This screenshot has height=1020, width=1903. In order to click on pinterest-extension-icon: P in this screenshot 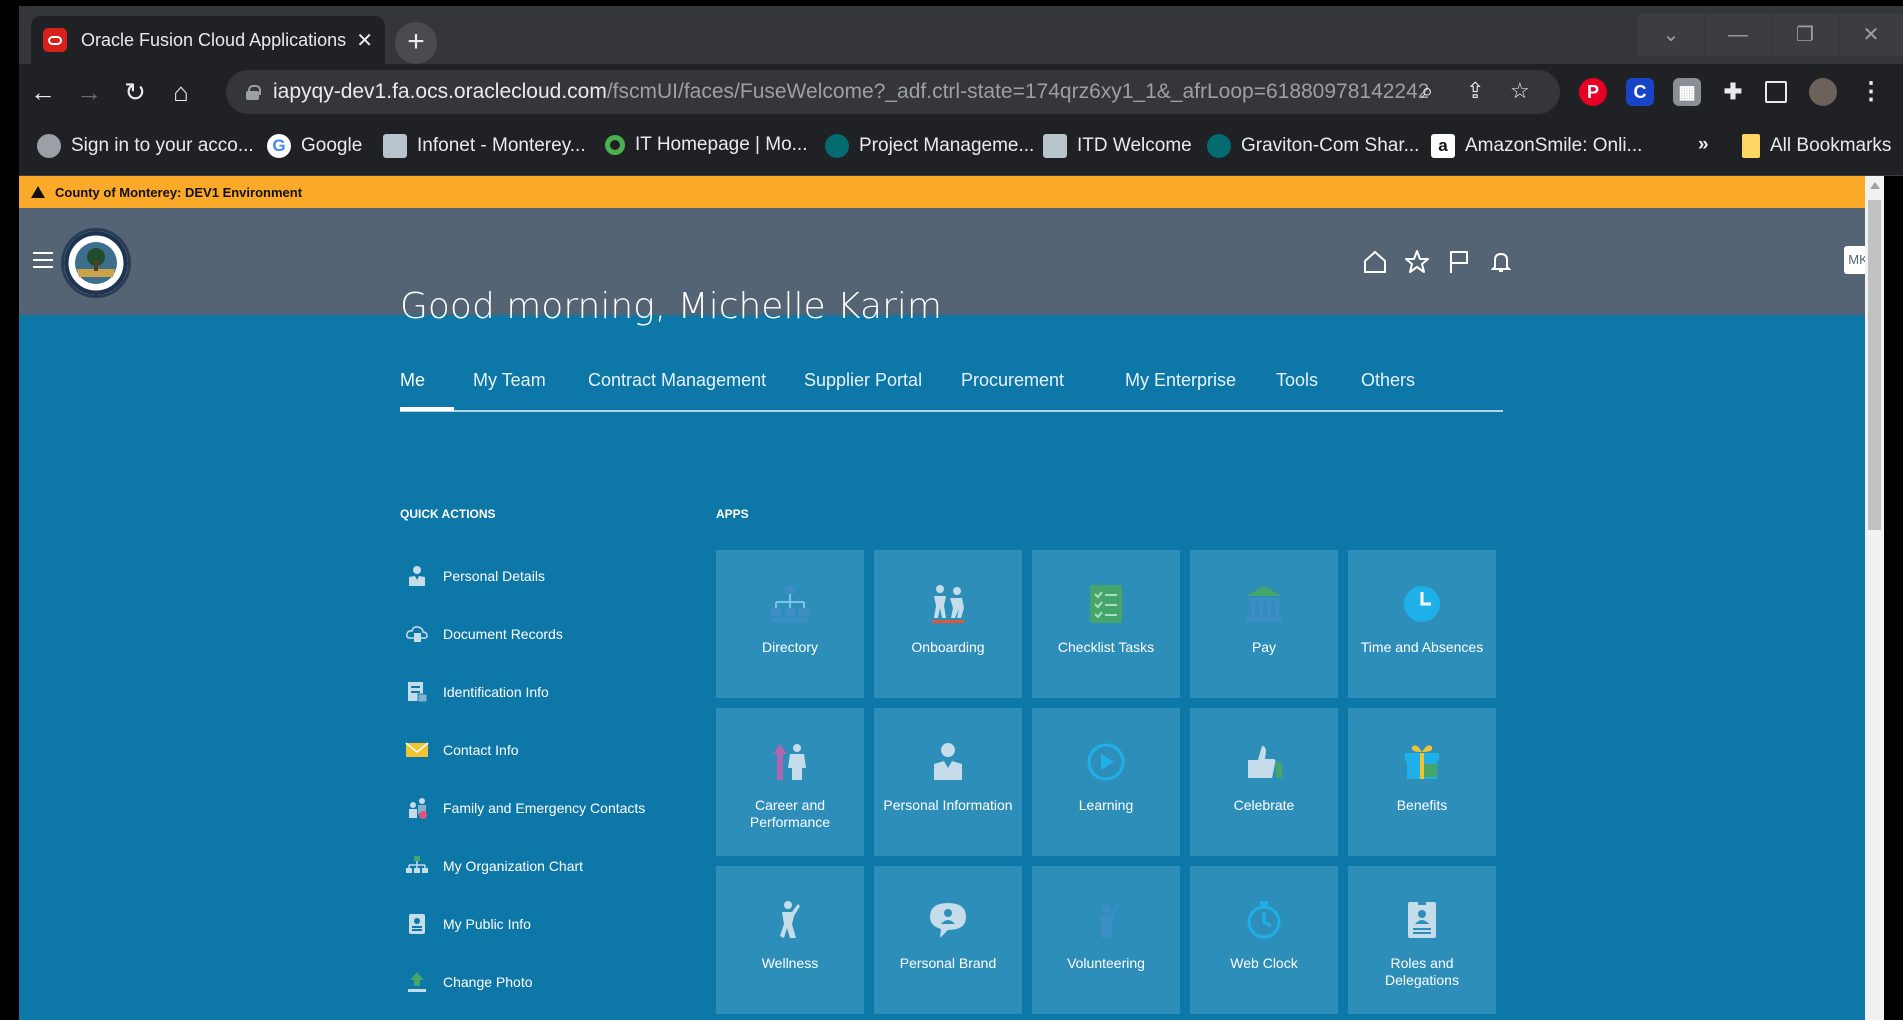, I will do `click(1593, 92)`.